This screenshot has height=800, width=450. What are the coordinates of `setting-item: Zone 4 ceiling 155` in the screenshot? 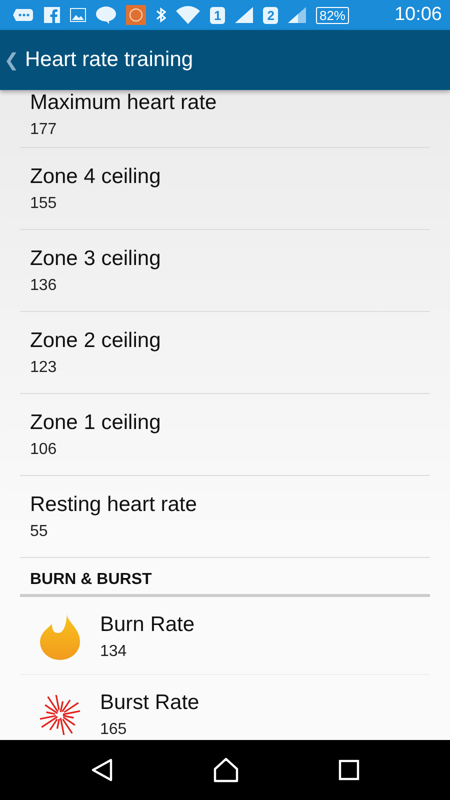 It's located at (225, 189).